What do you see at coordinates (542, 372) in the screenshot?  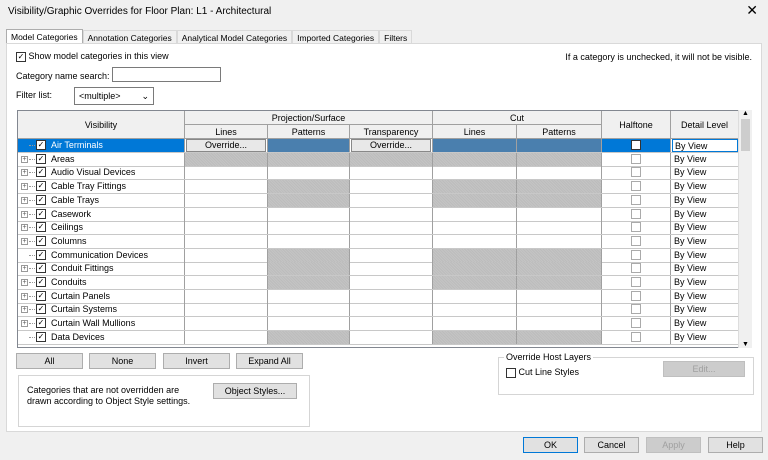 I see `cut-line-styles-option: Cut Line Styles` at bounding box center [542, 372].